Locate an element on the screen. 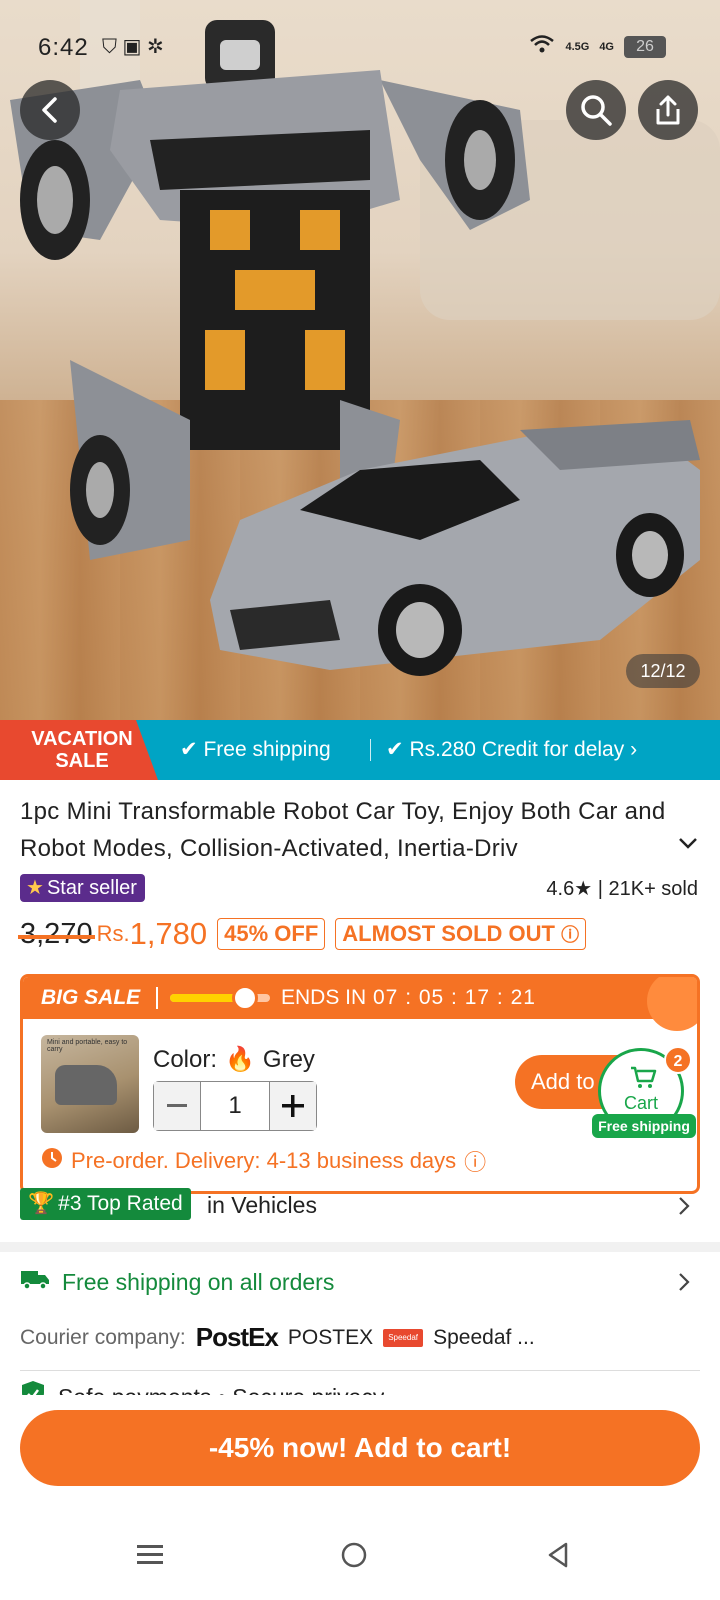 Image resolution: width=720 pixels, height=1600 pixels. rating-value: 4.6 is located at coordinates (560, 889).